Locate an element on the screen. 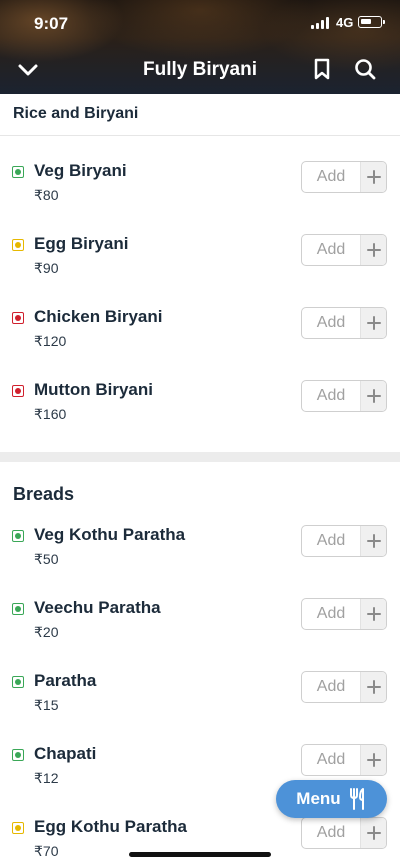 The image size is (400, 866). menu-button-label: Menu is located at coordinates (318, 798).